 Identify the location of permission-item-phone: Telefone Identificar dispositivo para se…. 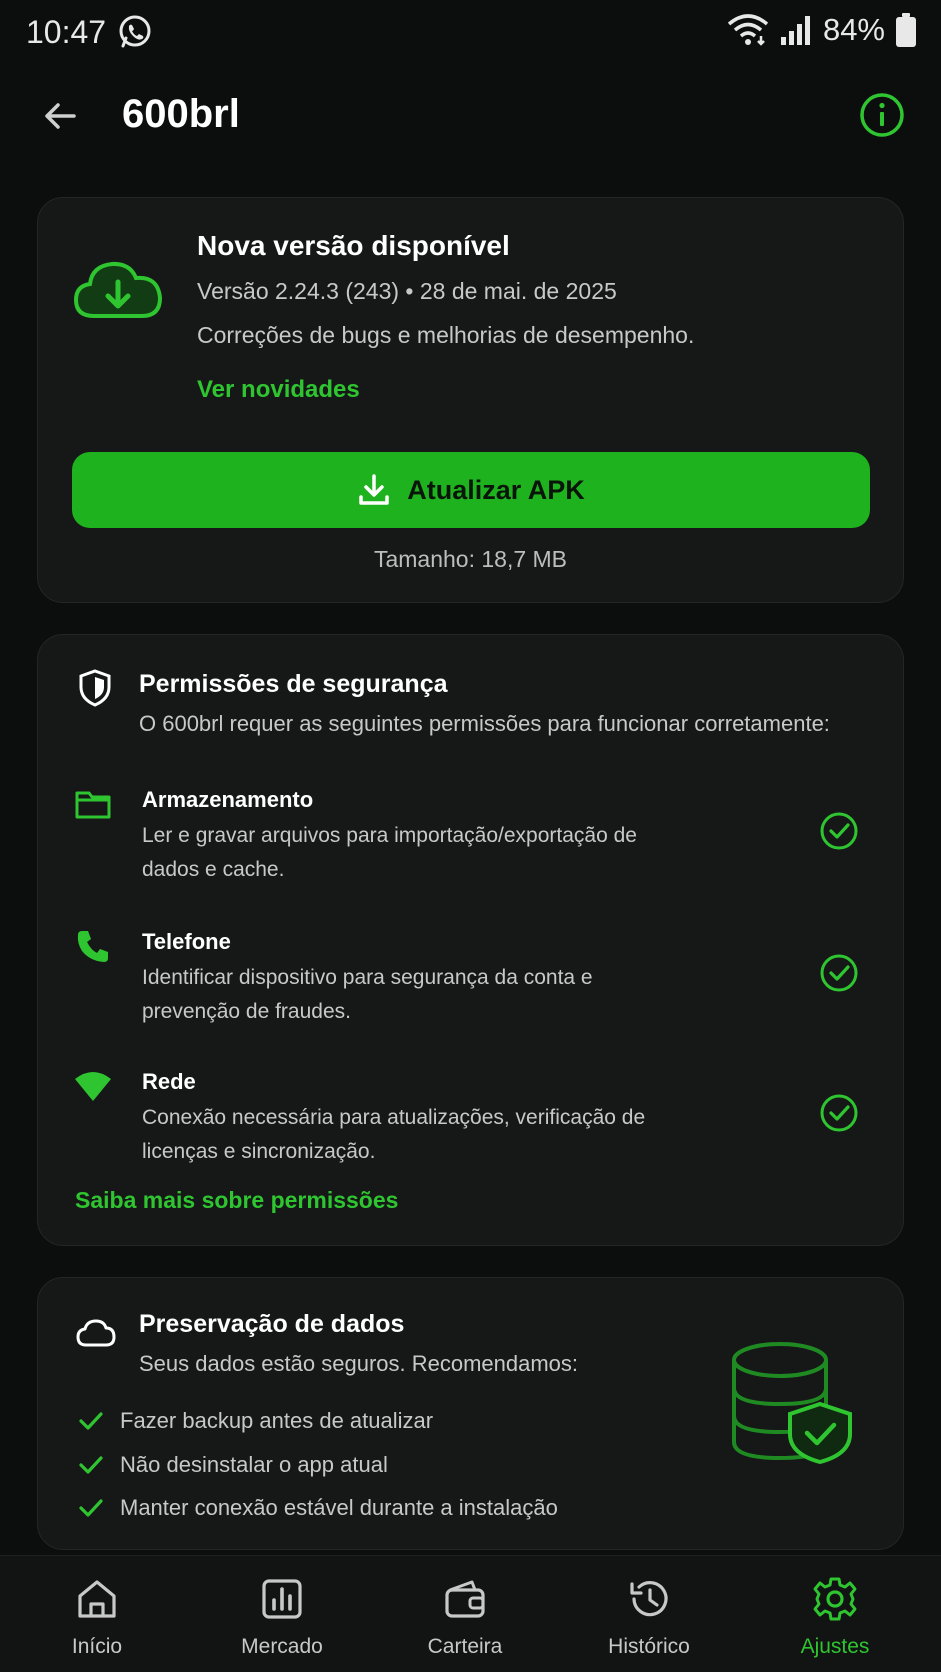
(470, 974).